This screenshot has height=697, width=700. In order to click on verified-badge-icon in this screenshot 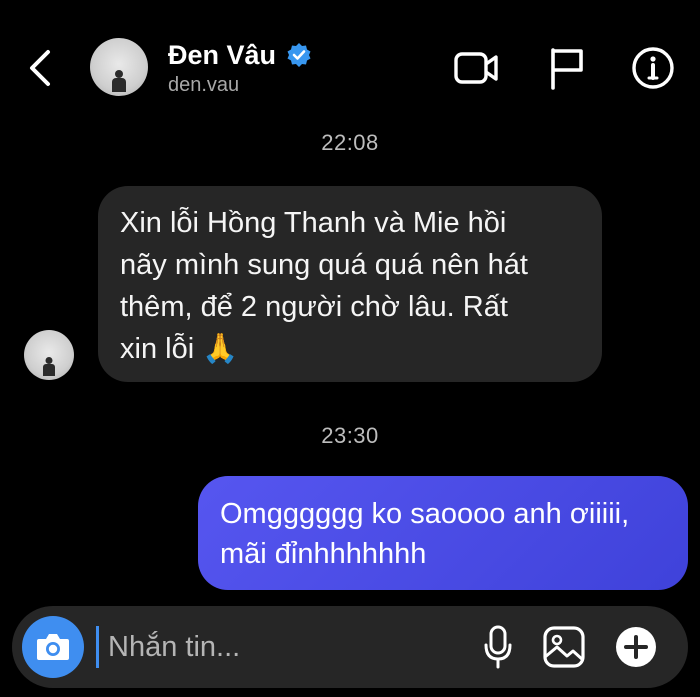, I will do `click(299, 55)`.